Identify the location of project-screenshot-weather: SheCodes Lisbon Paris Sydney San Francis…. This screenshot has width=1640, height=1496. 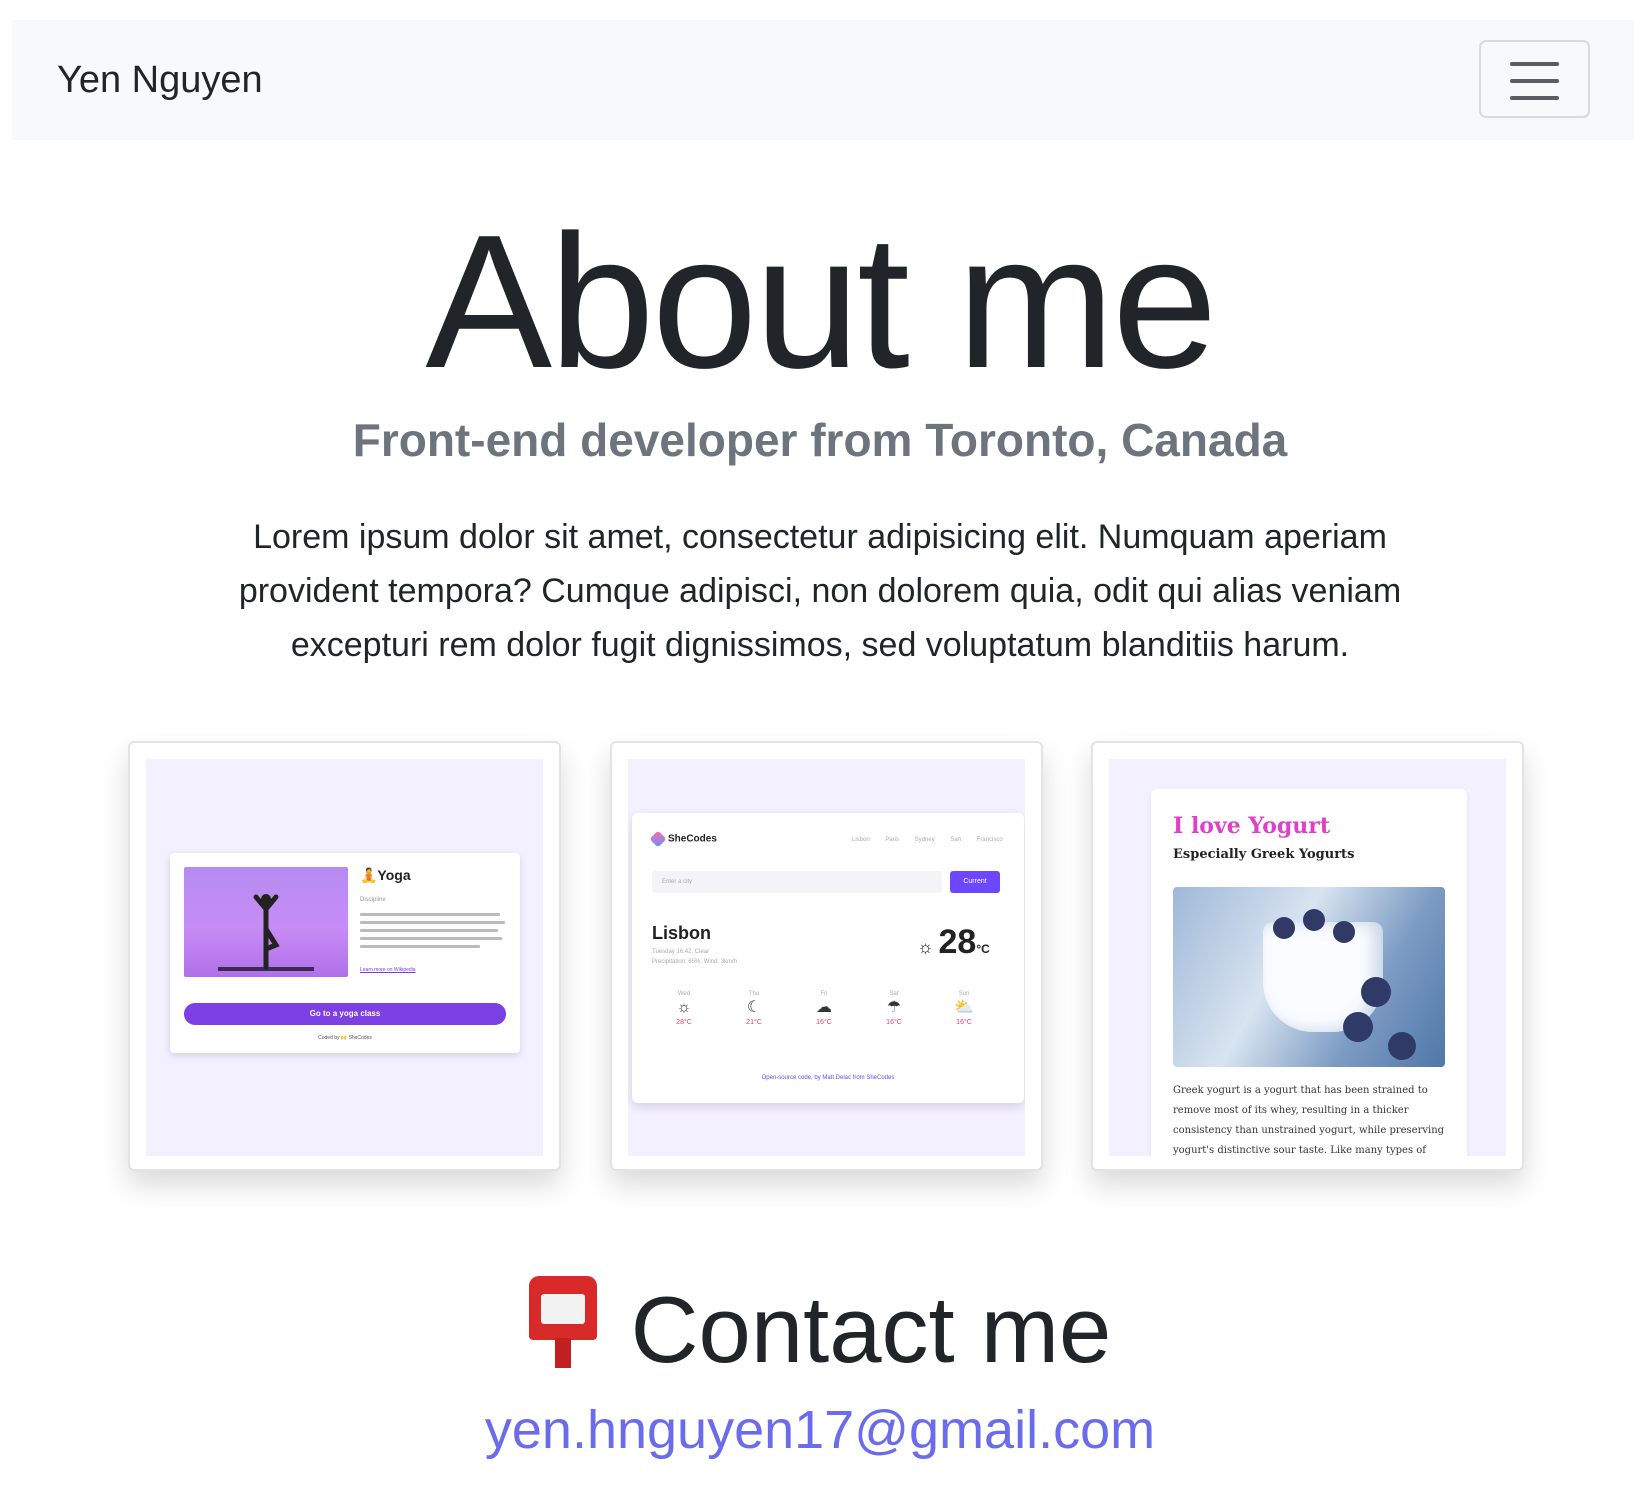
(826, 957).